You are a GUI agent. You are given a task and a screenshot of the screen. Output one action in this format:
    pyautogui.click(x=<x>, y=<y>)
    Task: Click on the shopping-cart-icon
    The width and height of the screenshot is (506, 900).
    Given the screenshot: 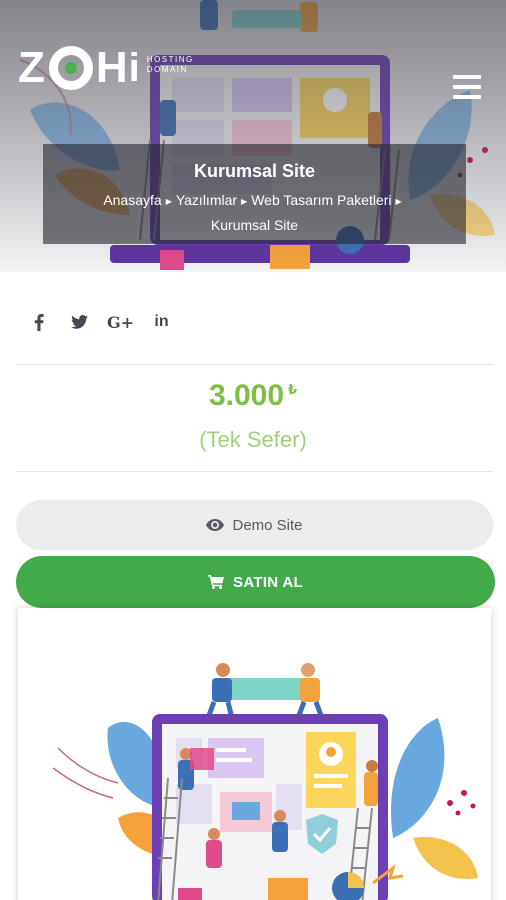 What is the action you would take?
    pyautogui.click(x=216, y=582)
    